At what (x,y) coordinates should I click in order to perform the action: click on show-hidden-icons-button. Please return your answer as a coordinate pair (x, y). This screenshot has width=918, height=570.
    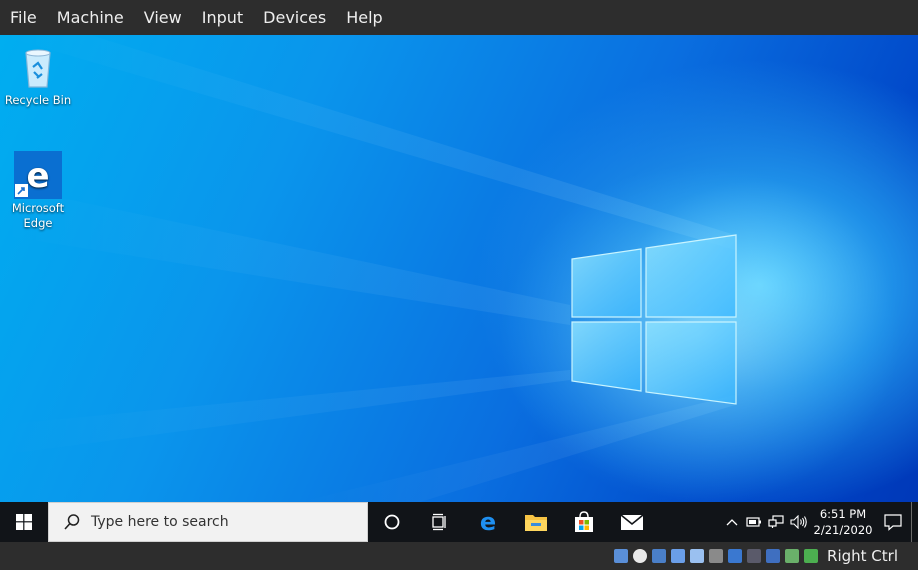
    Looking at the image, I should click on (732, 522).